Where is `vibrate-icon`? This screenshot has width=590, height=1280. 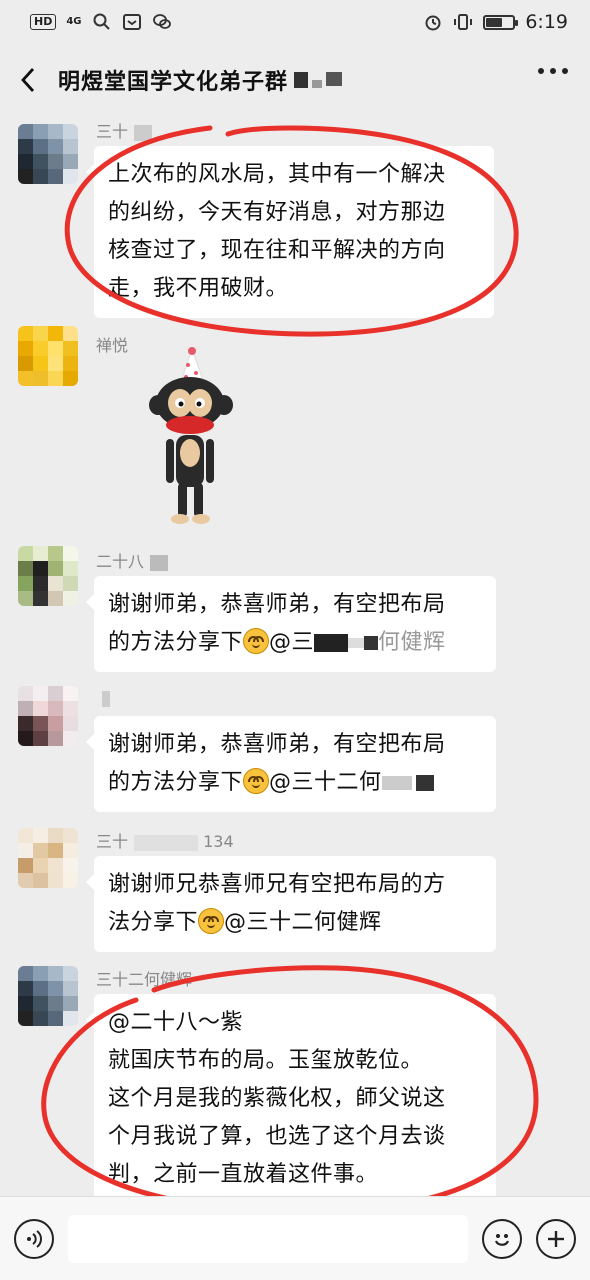
vibrate-icon is located at coordinates (463, 22).